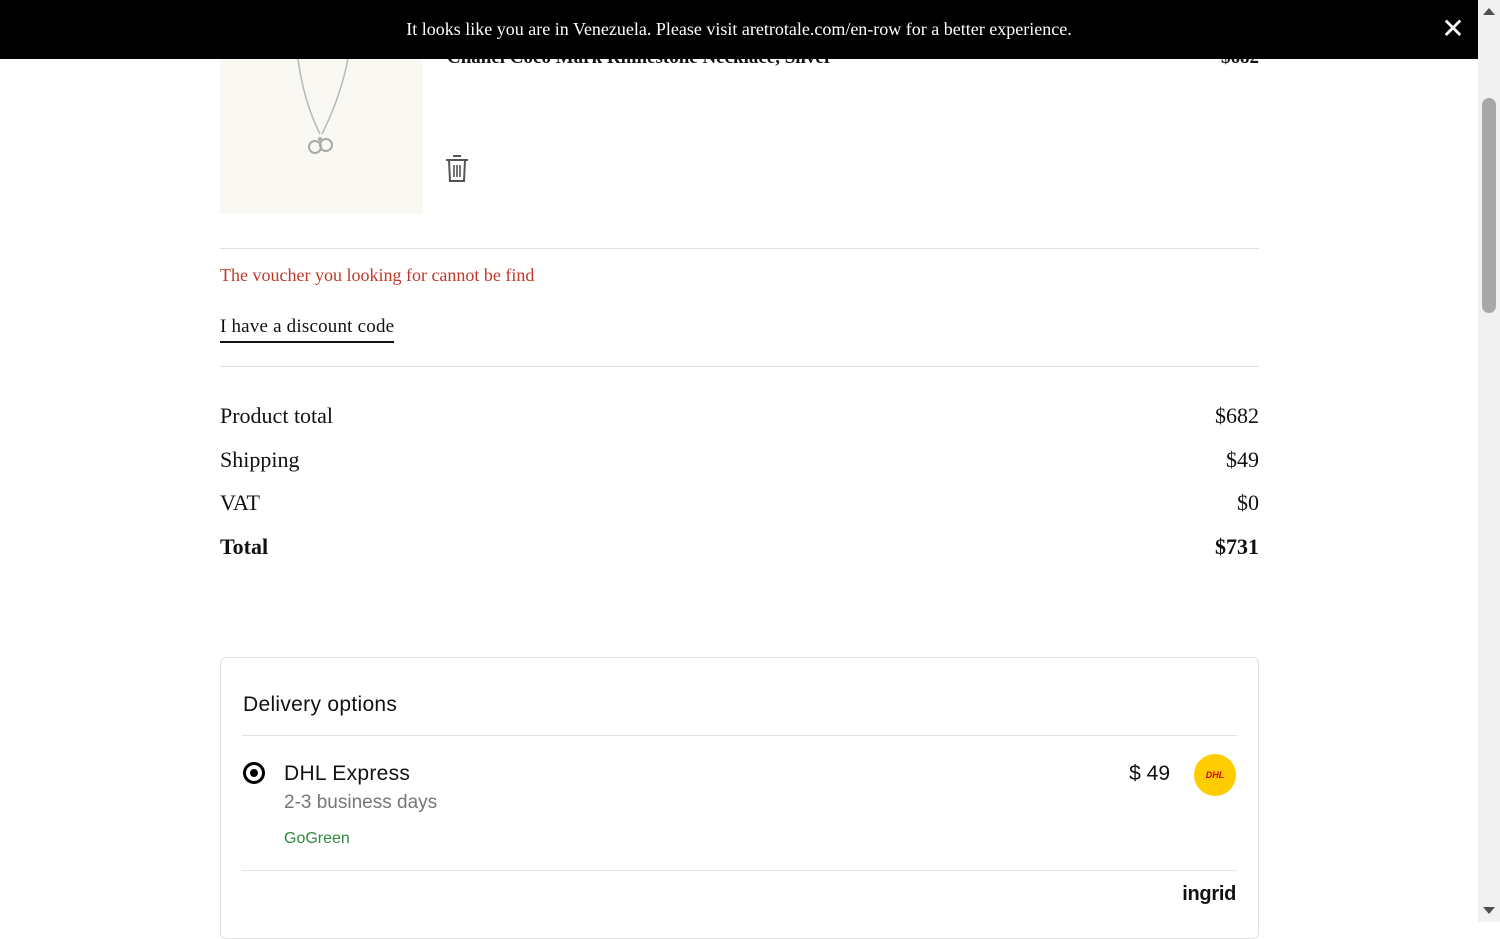  Describe the element at coordinates (321, 136) in the screenshot. I see `product-image` at that location.